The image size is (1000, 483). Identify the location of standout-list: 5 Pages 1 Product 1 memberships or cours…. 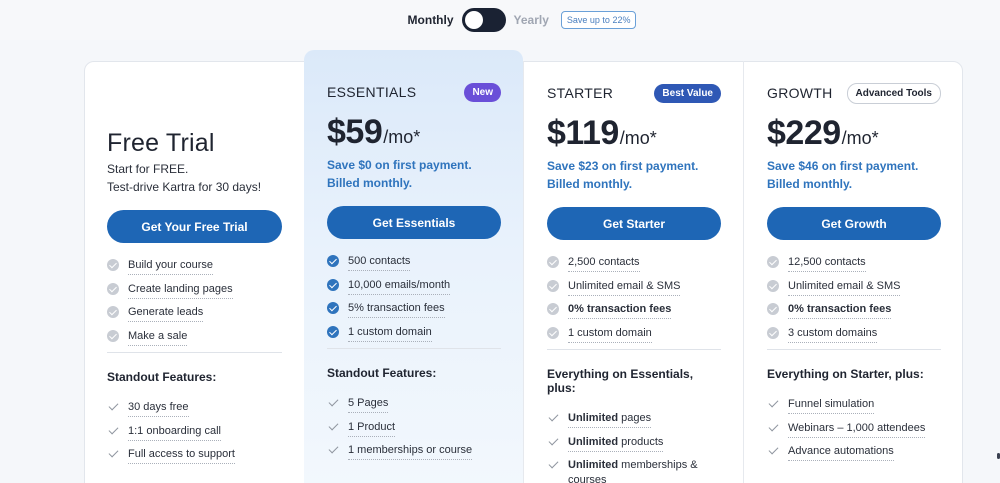
(414, 431).